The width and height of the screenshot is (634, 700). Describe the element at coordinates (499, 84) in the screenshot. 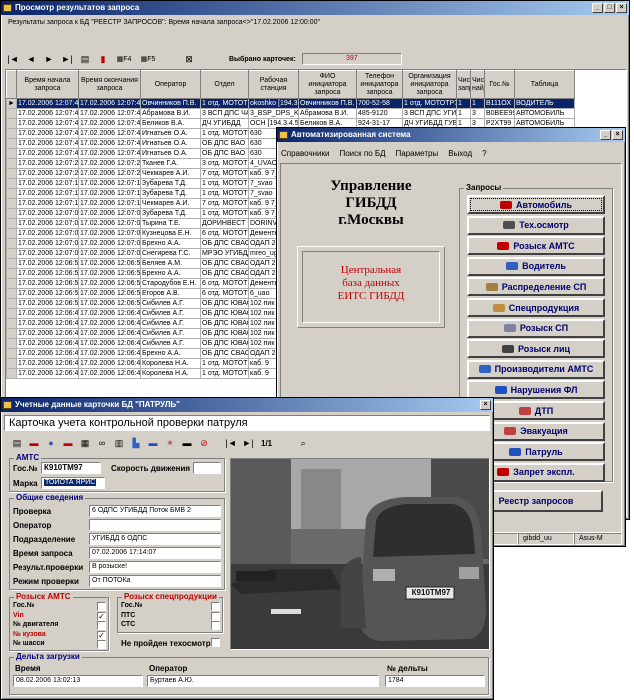

I see `column-header: Гос.№` at that location.